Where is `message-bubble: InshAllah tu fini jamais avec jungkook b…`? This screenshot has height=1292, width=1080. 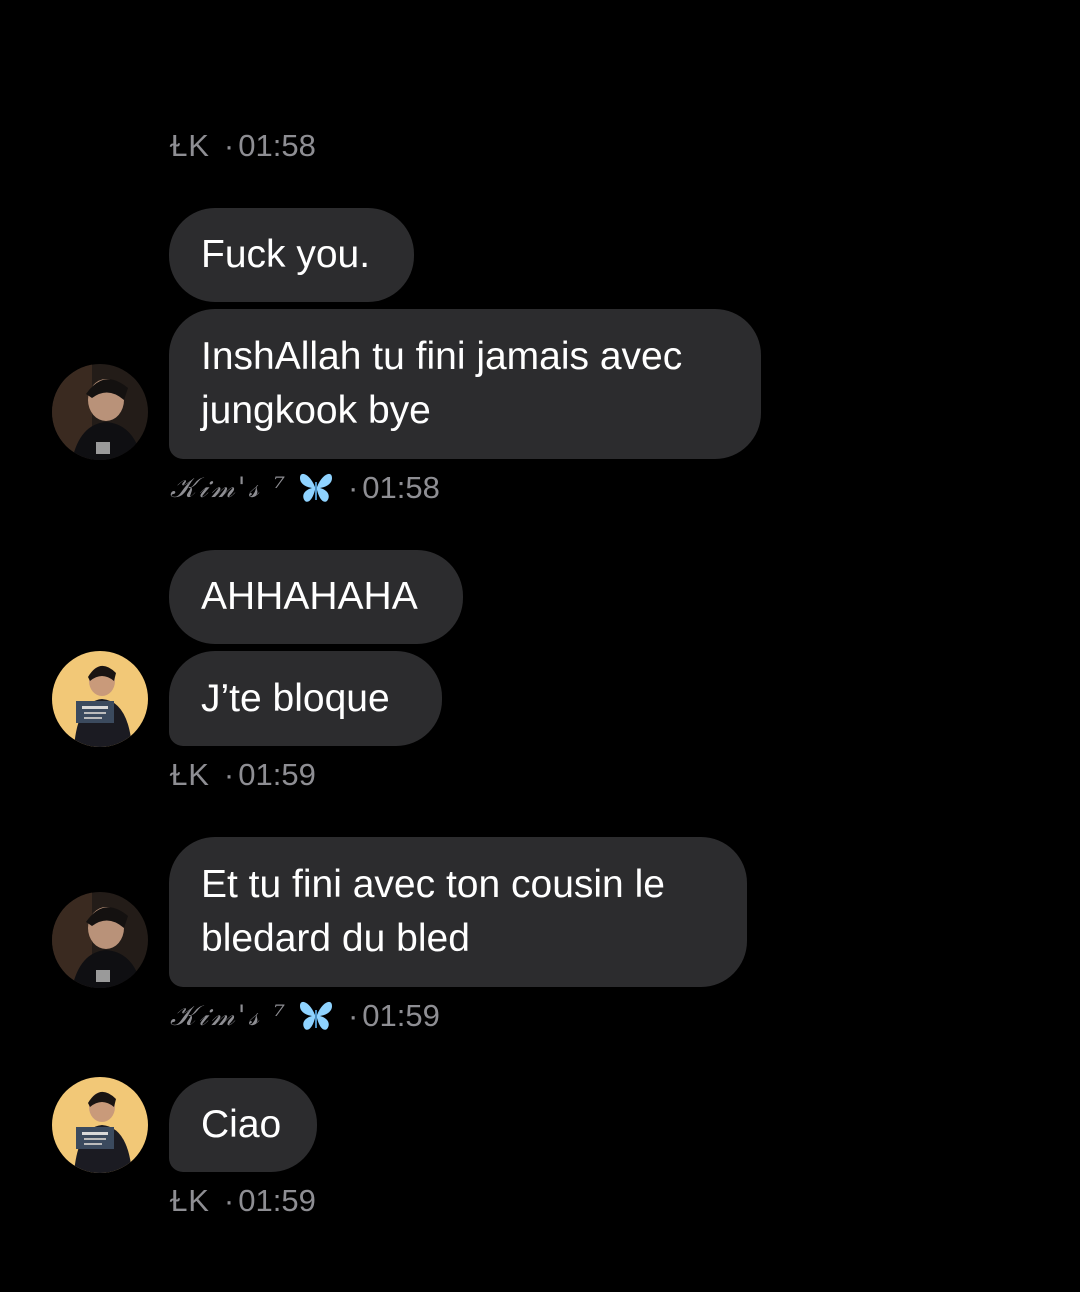
message-bubble: InshAllah tu fini jamais avec jungkook b… is located at coordinates (465, 384).